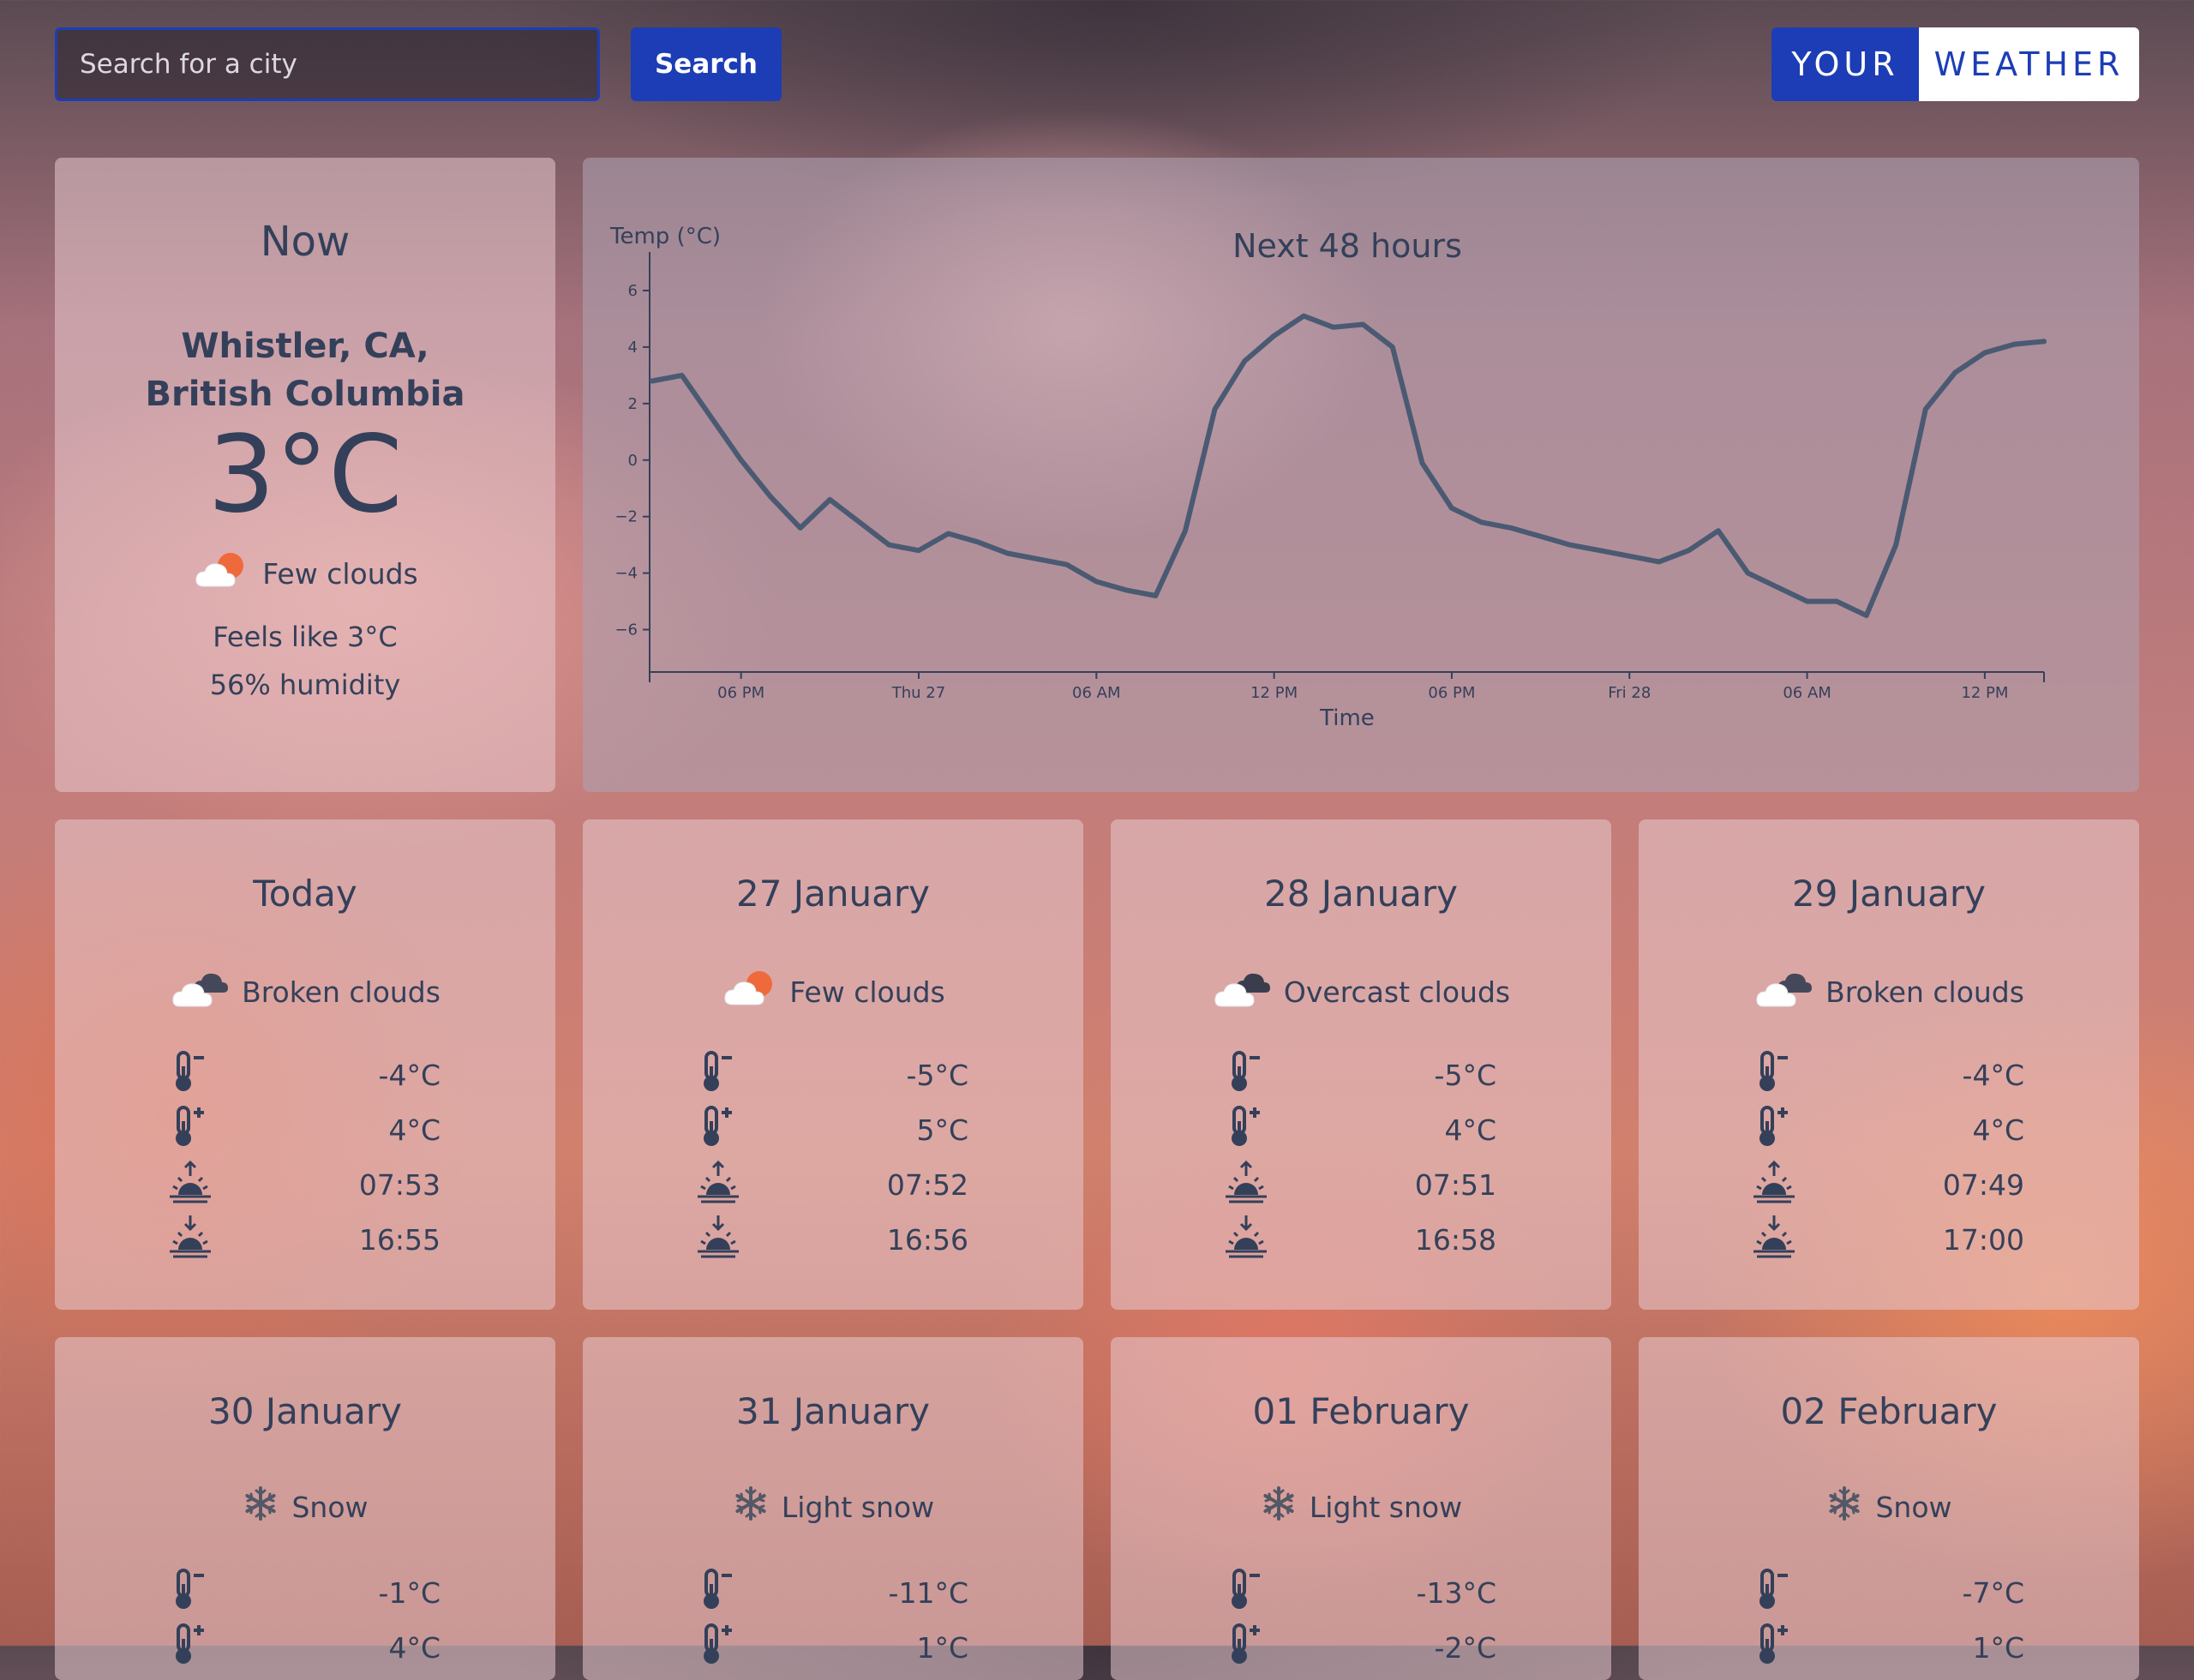 The width and height of the screenshot is (2194, 1680). I want to click on day-condition-label: Overcast clouds, so click(1397, 992).